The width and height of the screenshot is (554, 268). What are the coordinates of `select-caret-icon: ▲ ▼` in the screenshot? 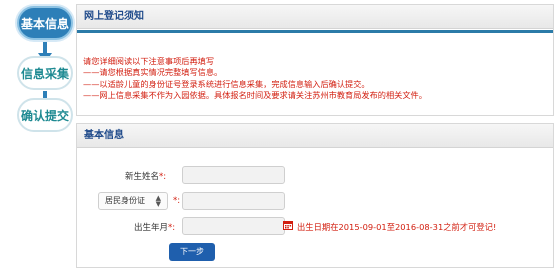 It's located at (158, 201).